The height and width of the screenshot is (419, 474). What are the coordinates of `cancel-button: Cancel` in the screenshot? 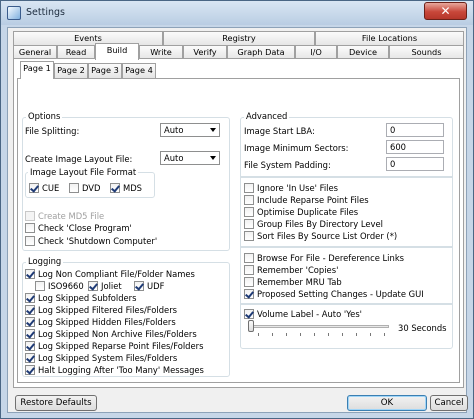 It's located at (449, 403).